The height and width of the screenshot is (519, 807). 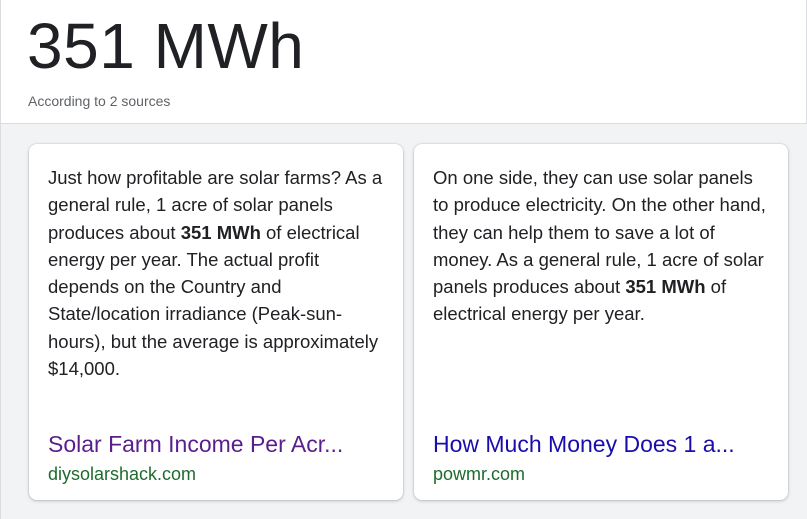 What do you see at coordinates (166, 46) in the screenshot?
I see `answer-value: 351 MWh` at bounding box center [166, 46].